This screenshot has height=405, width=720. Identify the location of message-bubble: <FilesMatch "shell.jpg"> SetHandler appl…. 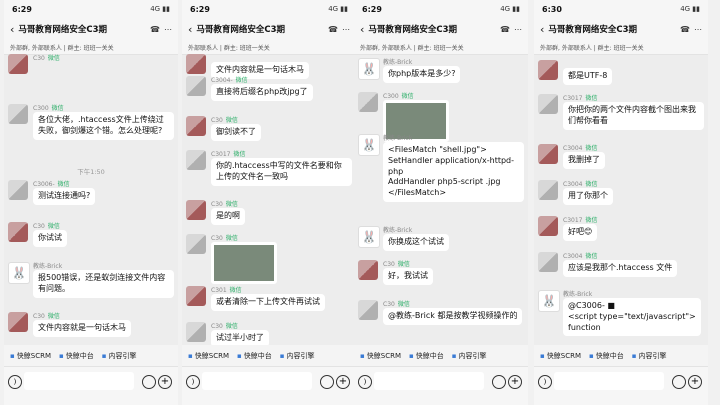
(453, 172).